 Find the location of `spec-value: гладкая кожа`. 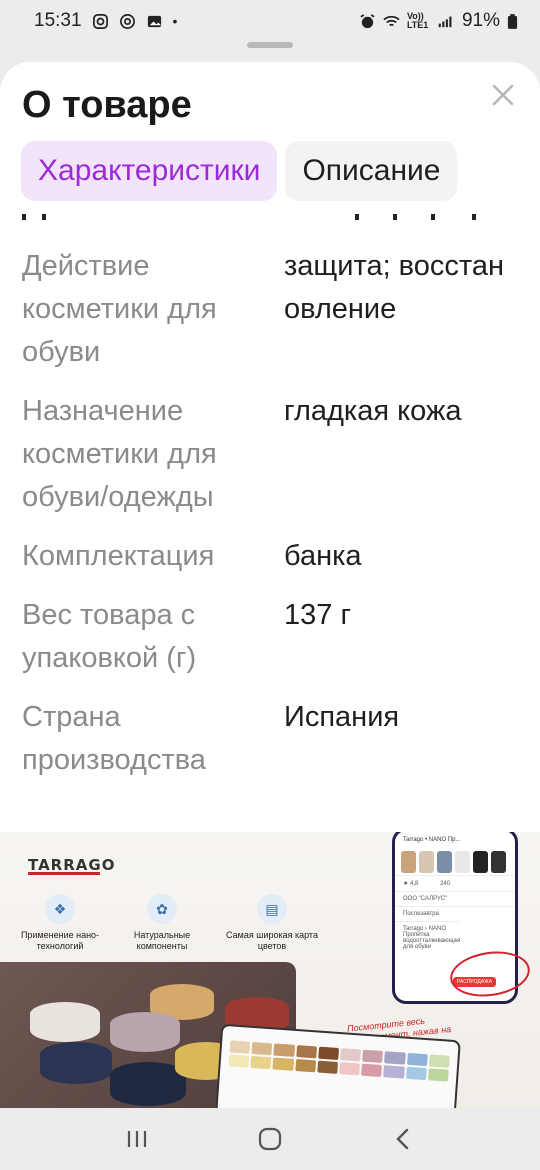

spec-value: гладкая кожа is located at coordinates (373, 411).